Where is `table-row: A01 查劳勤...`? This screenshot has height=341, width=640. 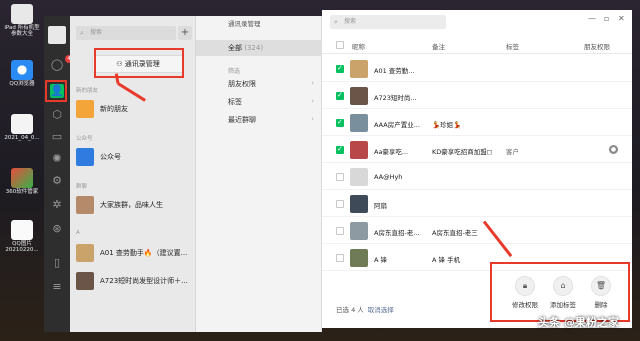 table-row: A01 查劳勤... is located at coordinates (477, 69).